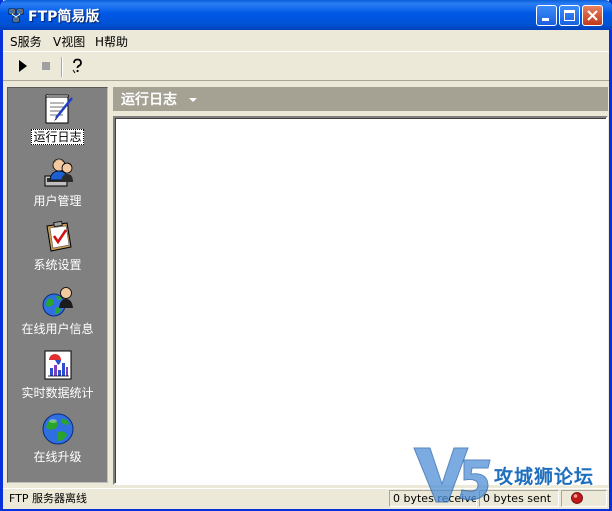 The width and height of the screenshot is (612, 511). What do you see at coordinates (16, 15) in the screenshot?
I see `app-network-icon` at bounding box center [16, 15].